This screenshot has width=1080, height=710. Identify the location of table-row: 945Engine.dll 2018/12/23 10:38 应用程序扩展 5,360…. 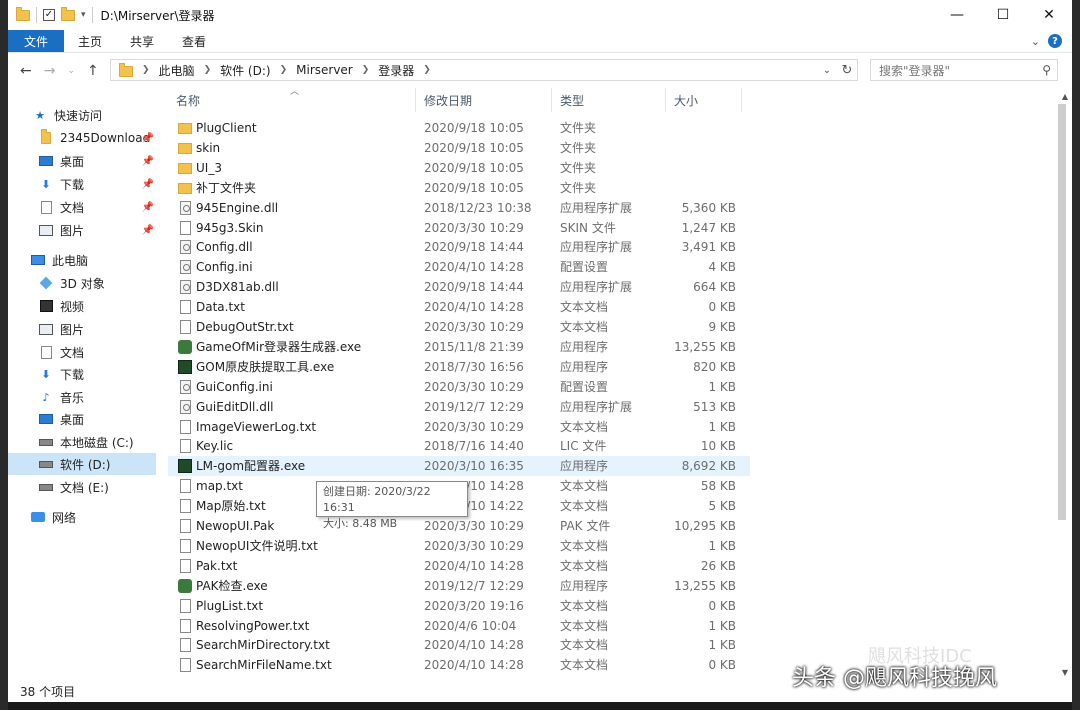
(459, 208).